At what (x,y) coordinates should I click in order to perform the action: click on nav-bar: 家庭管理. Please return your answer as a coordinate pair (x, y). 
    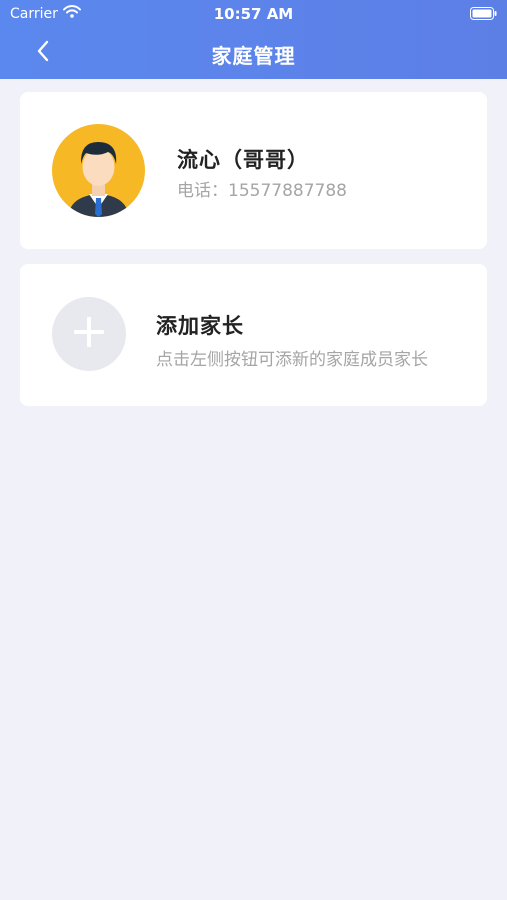
    Looking at the image, I should click on (253, 53).